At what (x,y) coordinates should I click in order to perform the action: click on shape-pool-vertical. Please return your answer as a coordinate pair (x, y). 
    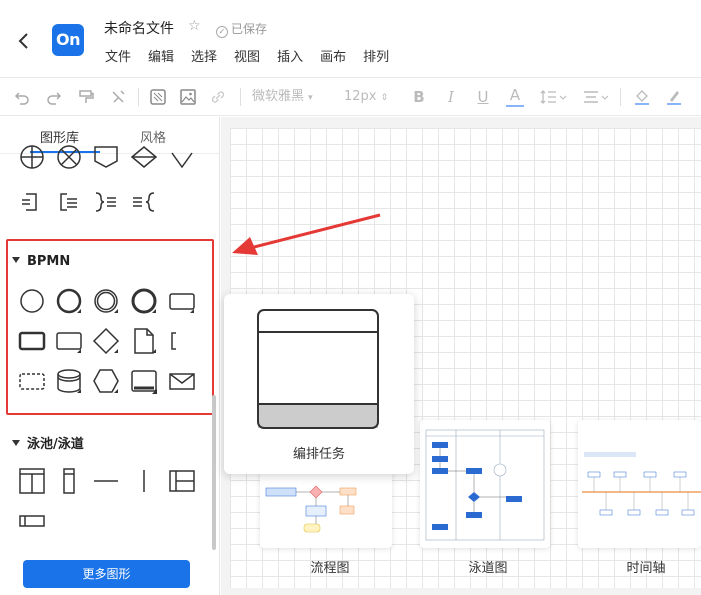
    Looking at the image, I should click on (182, 481).